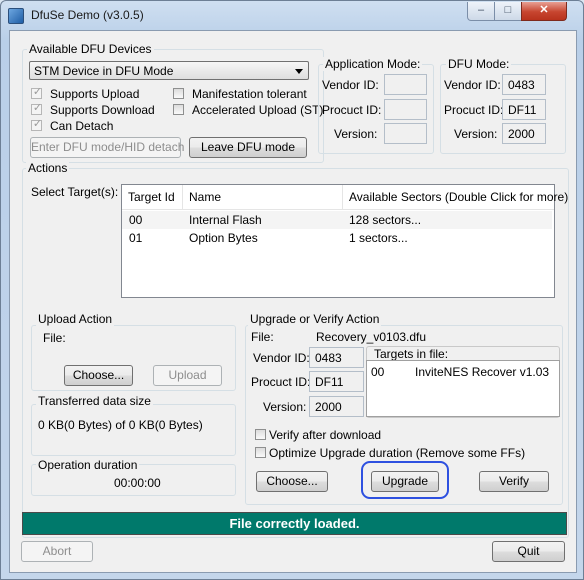 Image resolution: width=584 pixels, height=580 pixels. I want to click on supports-download-checkbox: ✓, so click(37, 108).